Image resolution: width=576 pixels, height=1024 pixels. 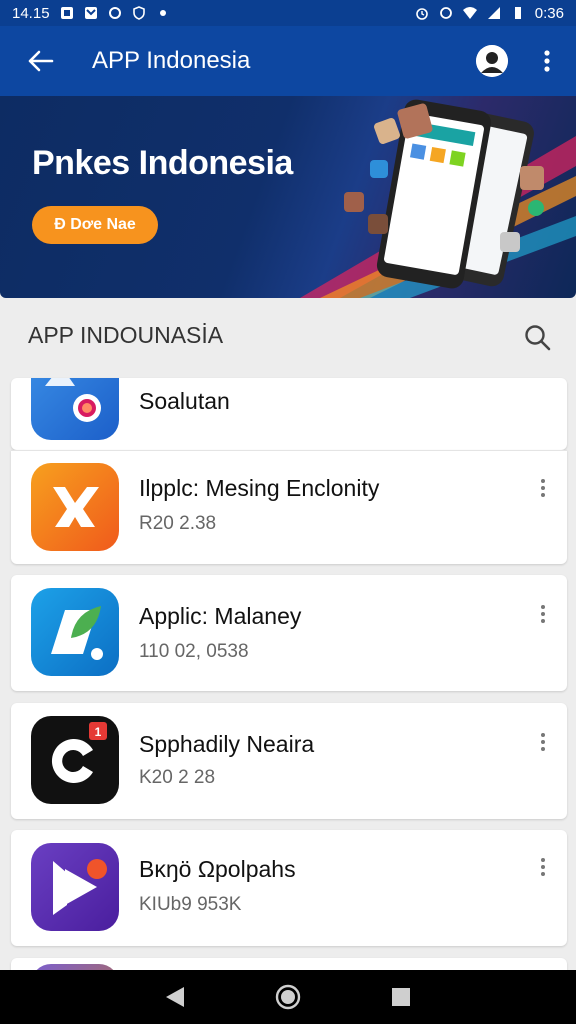 I want to click on app-name: Spphadily Neaira, so click(x=227, y=744).